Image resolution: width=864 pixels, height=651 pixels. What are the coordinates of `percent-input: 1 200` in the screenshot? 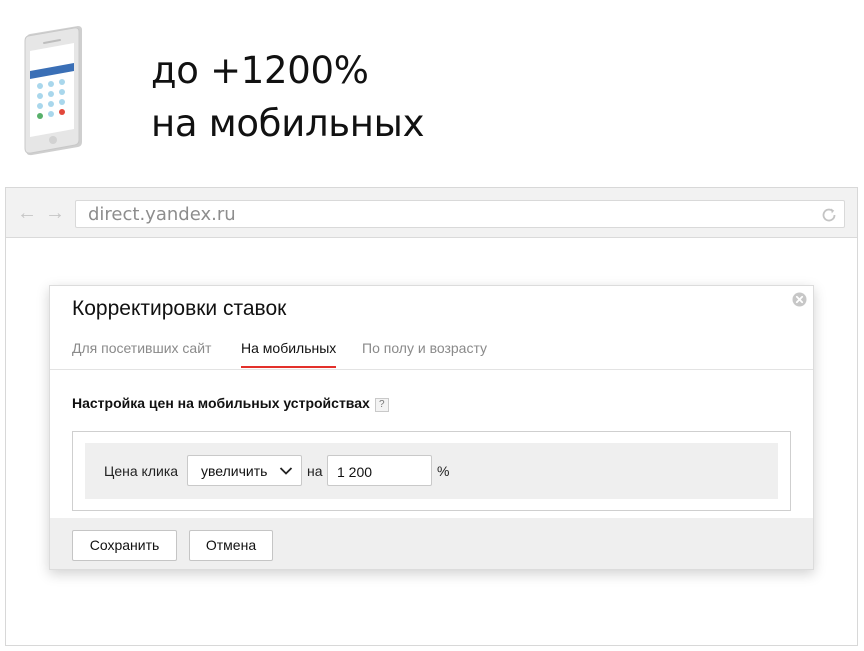 It's located at (379, 470).